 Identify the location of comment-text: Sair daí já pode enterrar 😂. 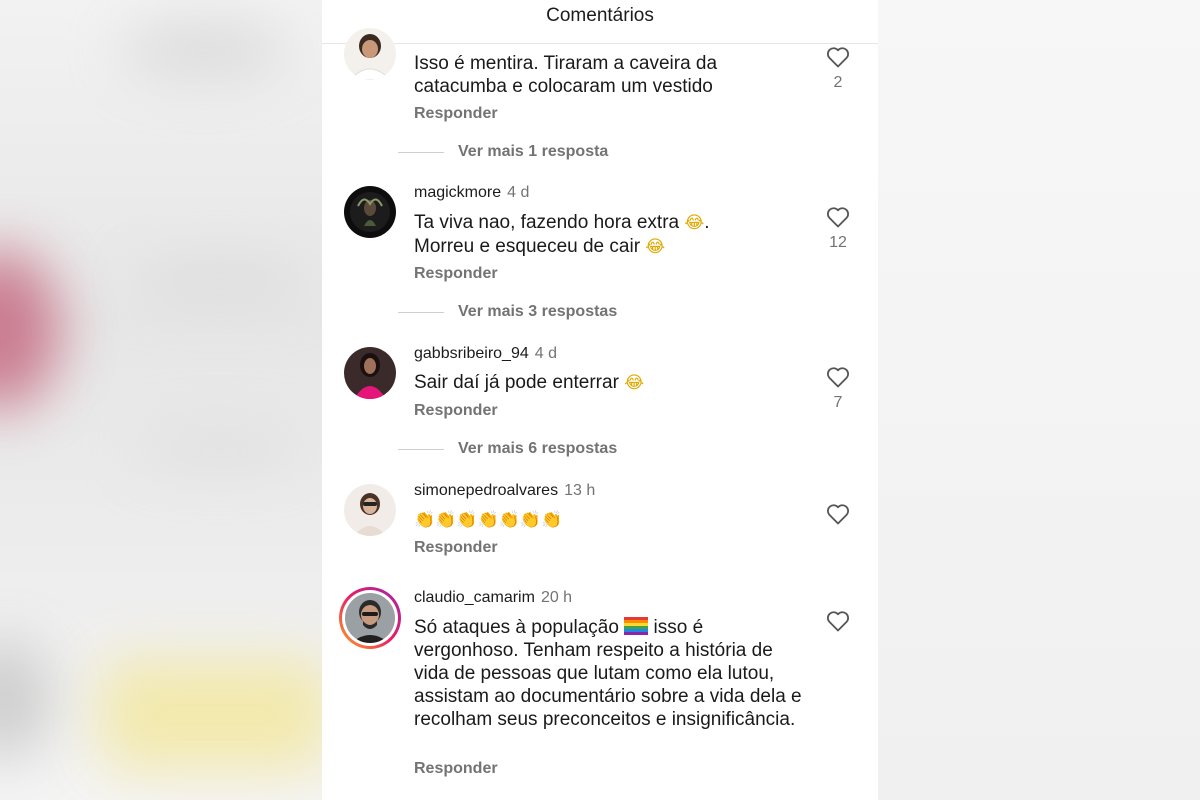
(614, 383).